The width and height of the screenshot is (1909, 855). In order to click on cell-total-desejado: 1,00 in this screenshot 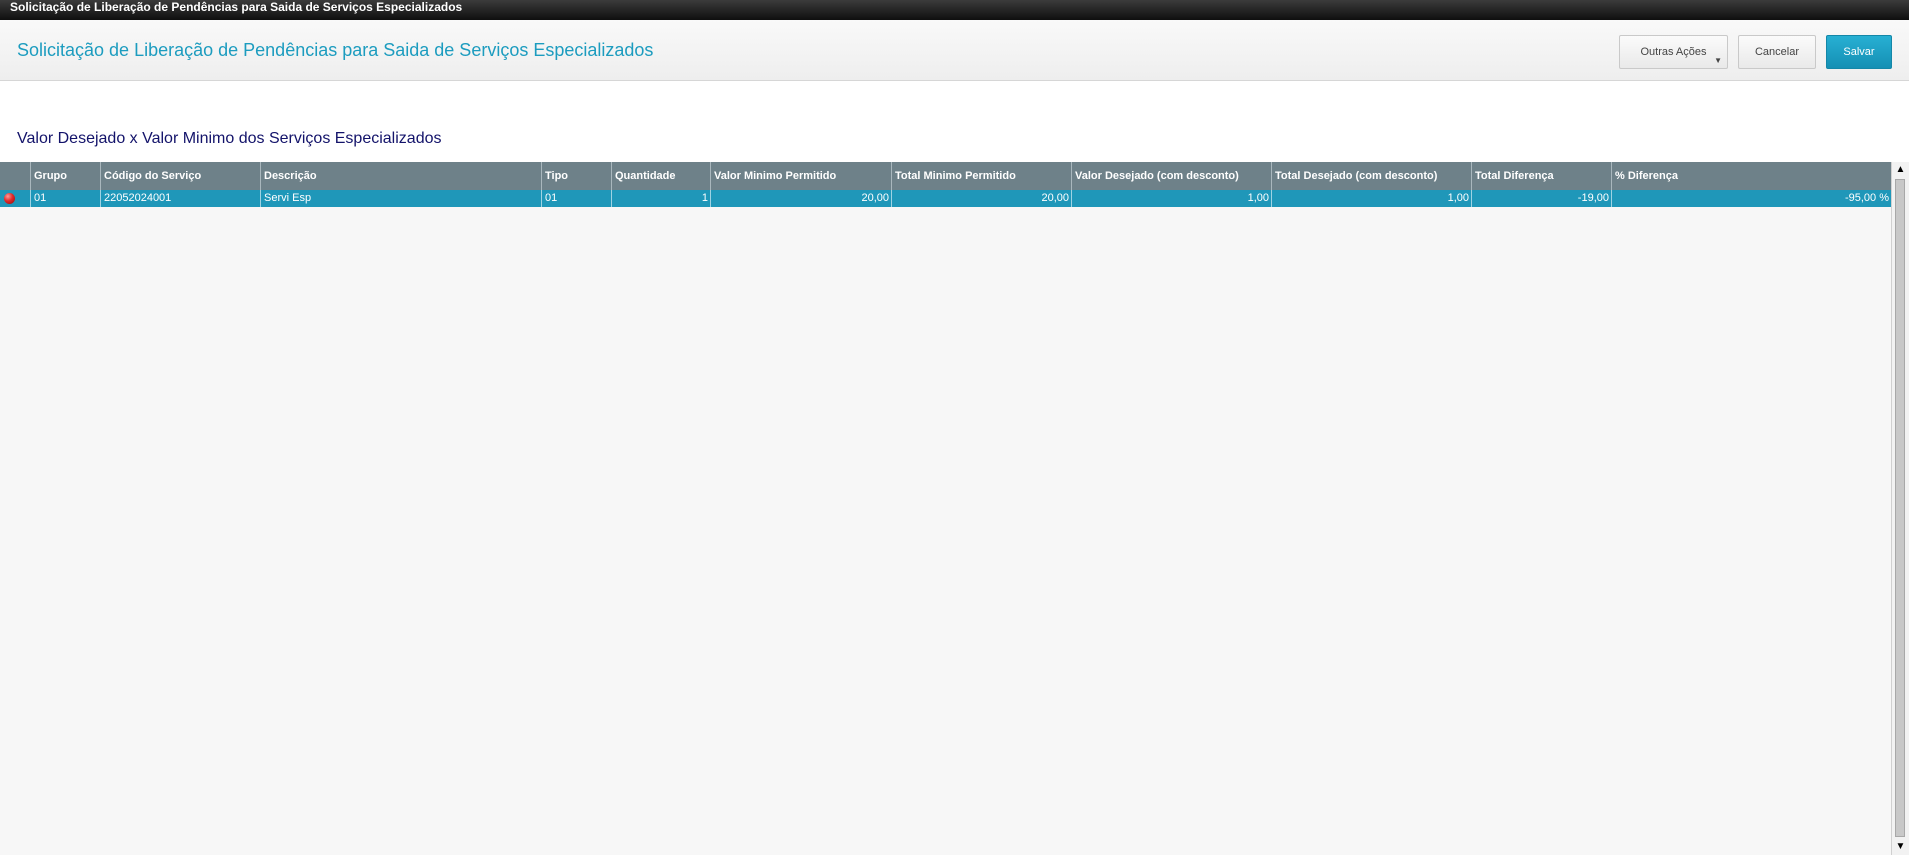, I will do `click(1372, 198)`.